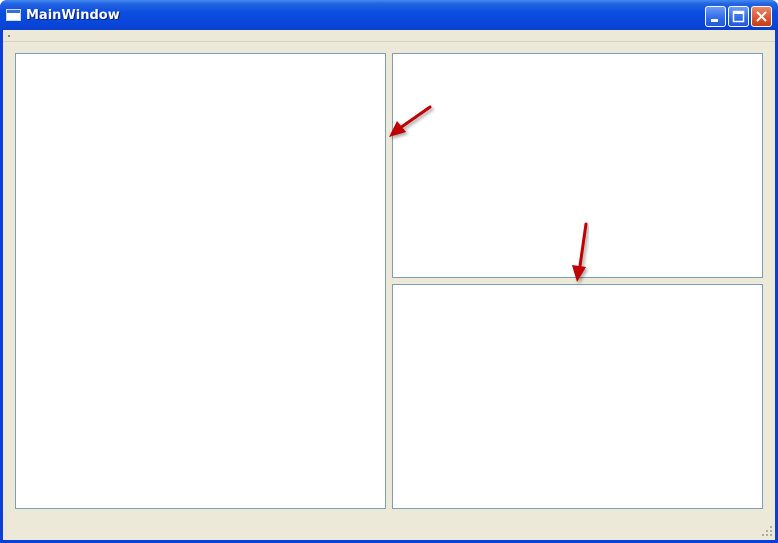  Describe the element at coordinates (714, 20) in the screenshot. I see `minimize-icon` at that location.